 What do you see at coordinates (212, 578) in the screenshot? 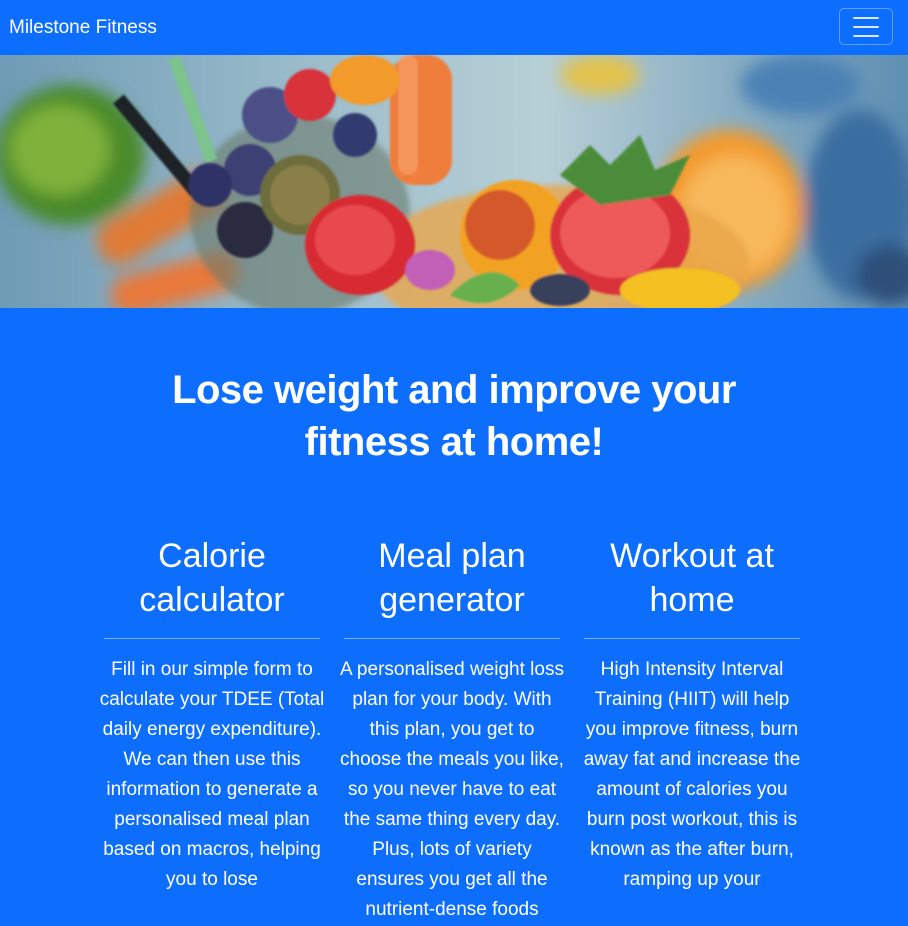
I see `feature-title: Calorie calculator` at bounding box center [212, 578].